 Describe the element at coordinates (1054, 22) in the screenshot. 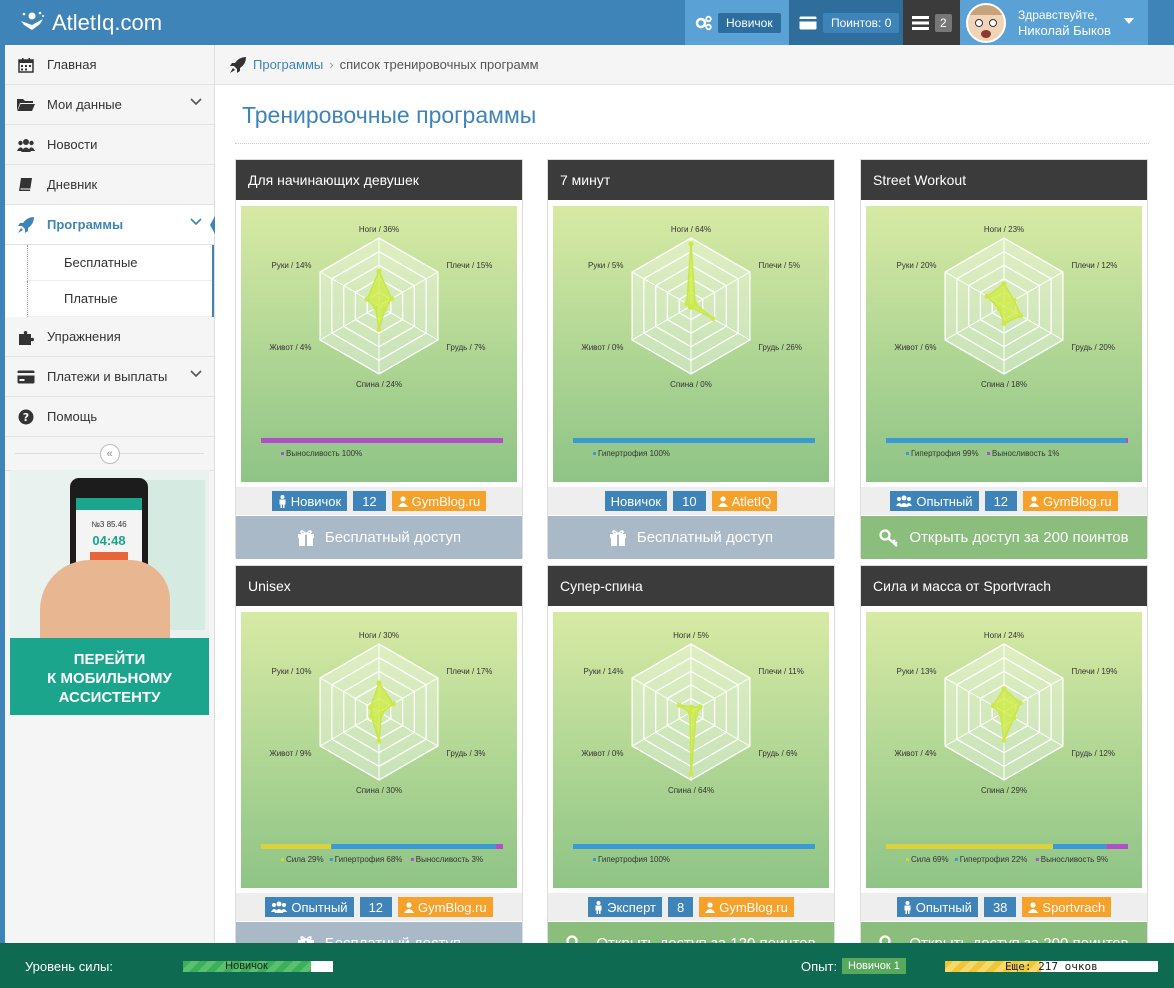

I see `user-menu: Здравствуйте, Николай Быков` at that location.